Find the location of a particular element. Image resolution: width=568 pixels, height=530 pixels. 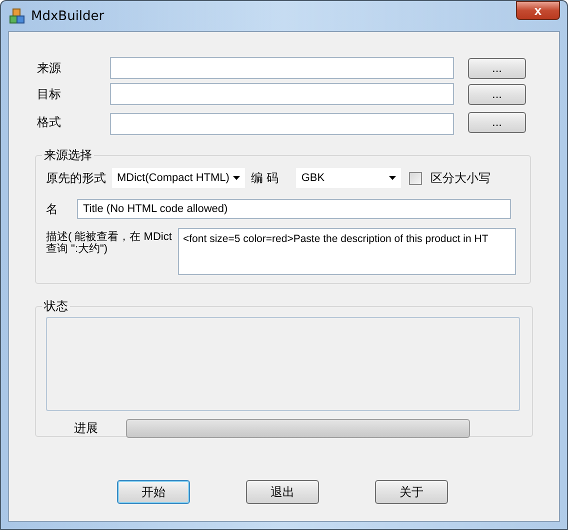

dialog-button: 开始 is located at coordinates (153, 492).